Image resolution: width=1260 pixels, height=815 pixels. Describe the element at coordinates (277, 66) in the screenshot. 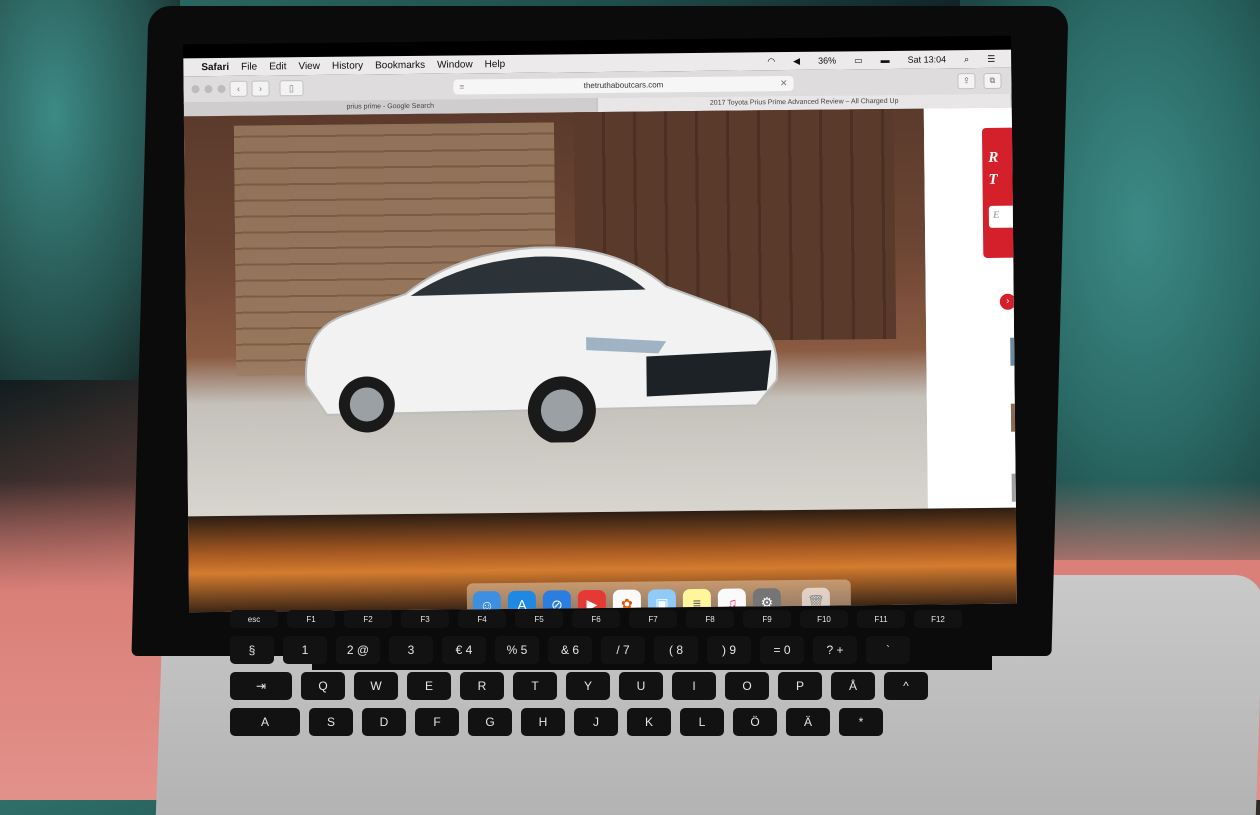

I see `menu-edit: Edit` at that location.